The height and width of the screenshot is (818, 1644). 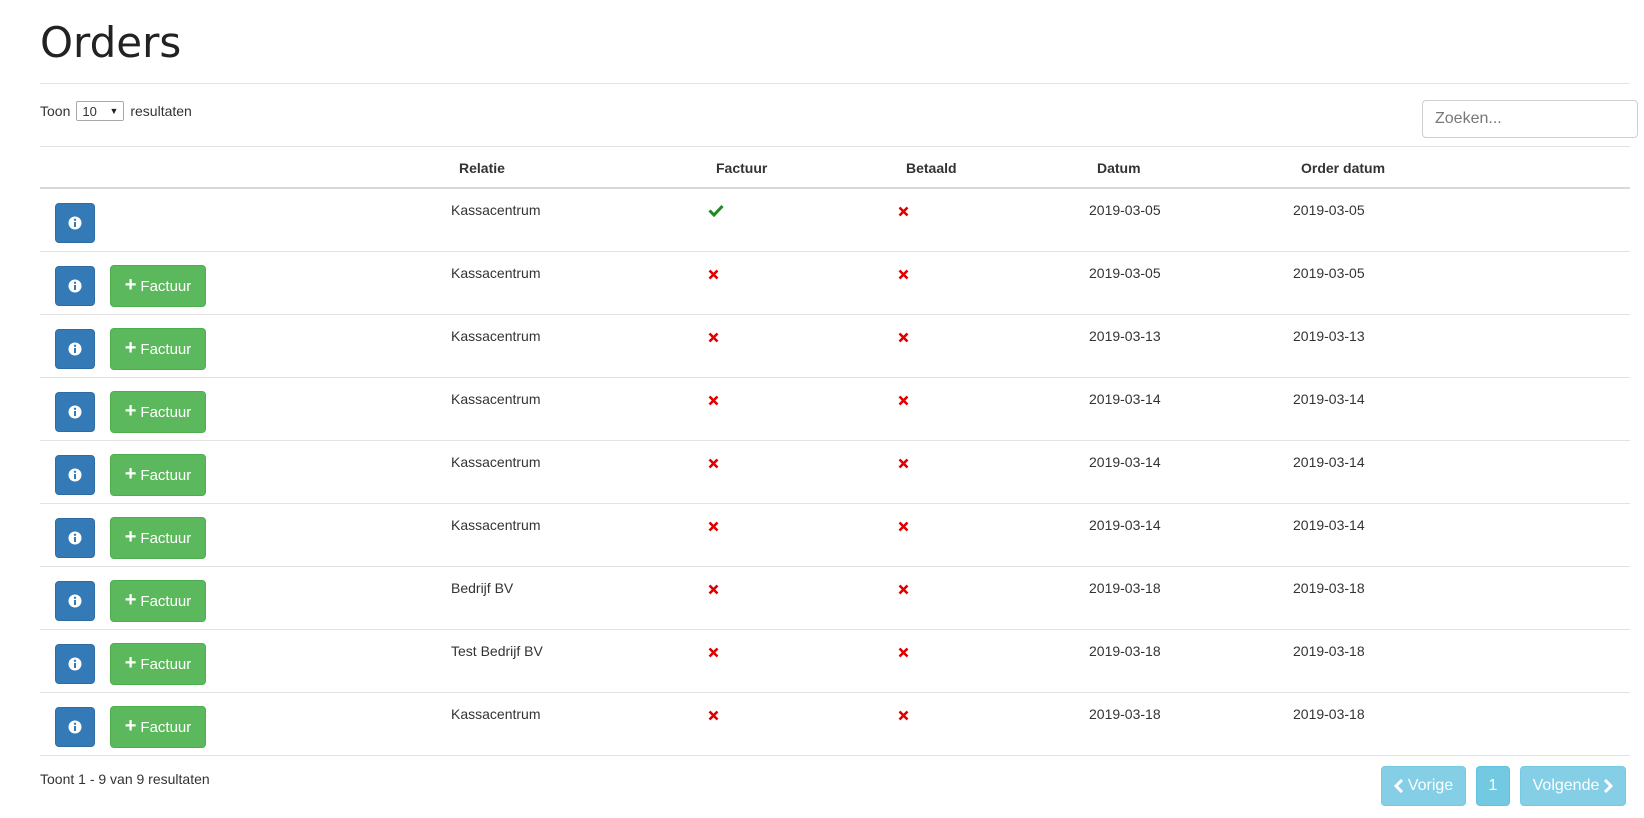 I want to click on page-number-button: 1, so click(x=1493, y=786).